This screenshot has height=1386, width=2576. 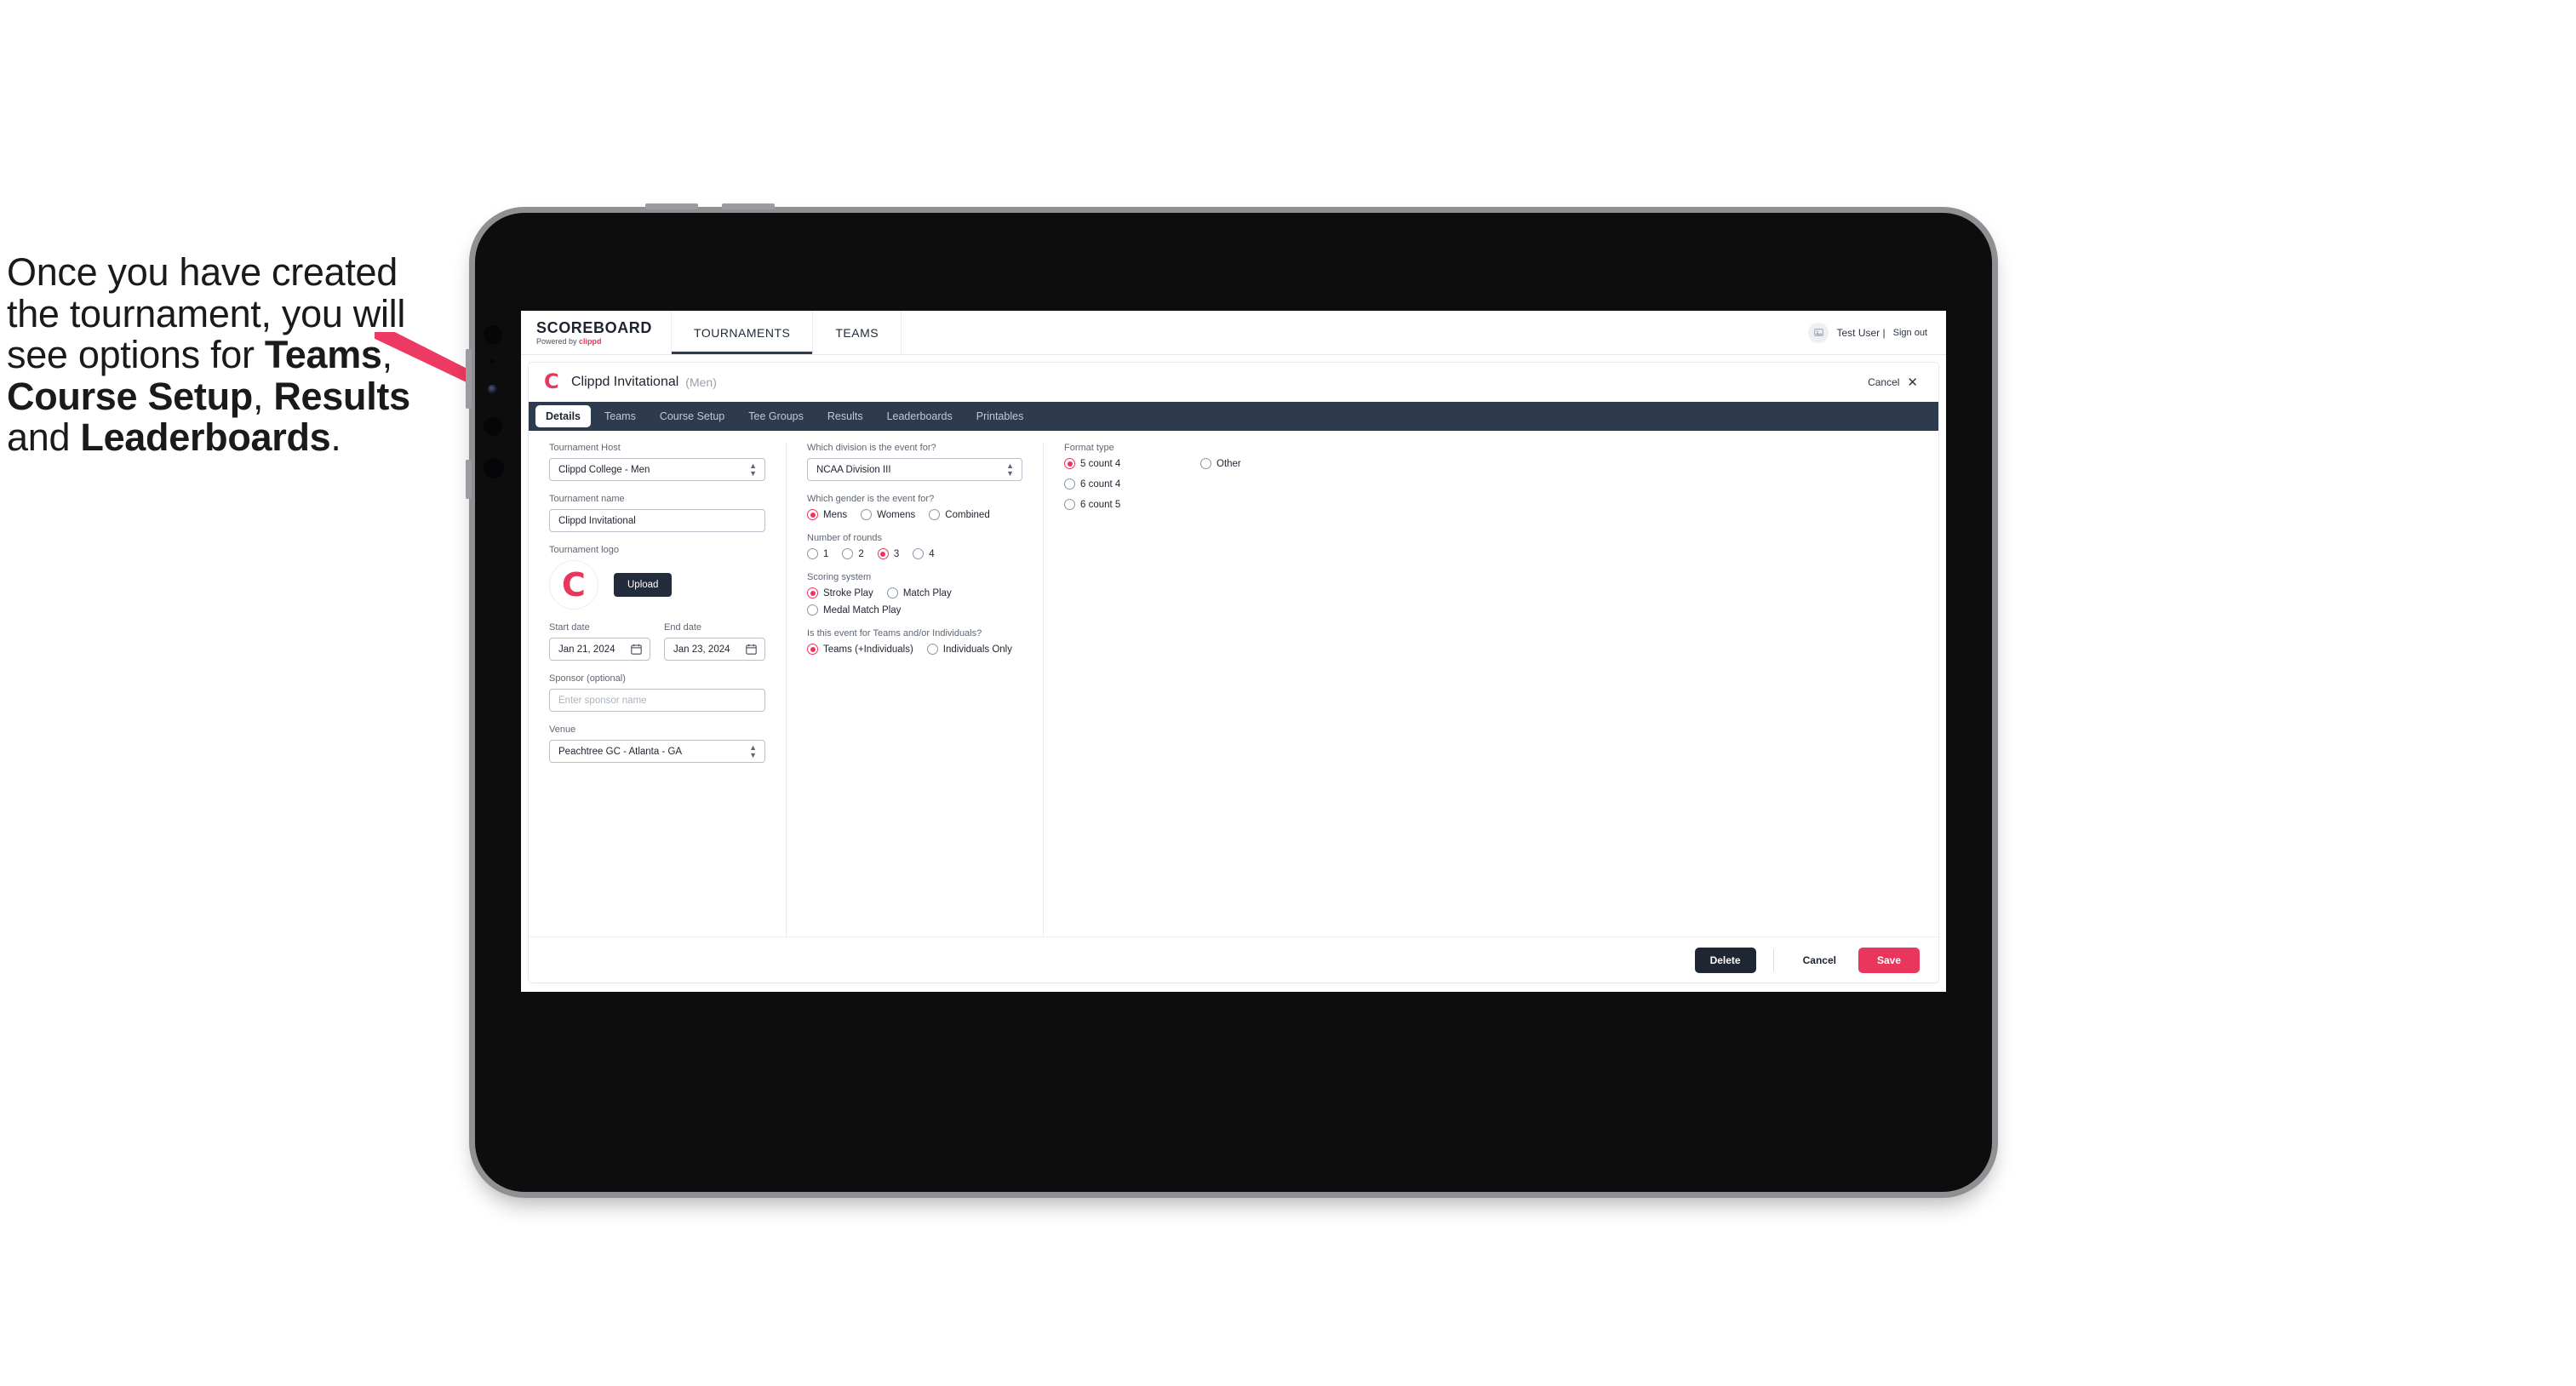 I want to click on calendar-icon, so click(x=636, y=649).